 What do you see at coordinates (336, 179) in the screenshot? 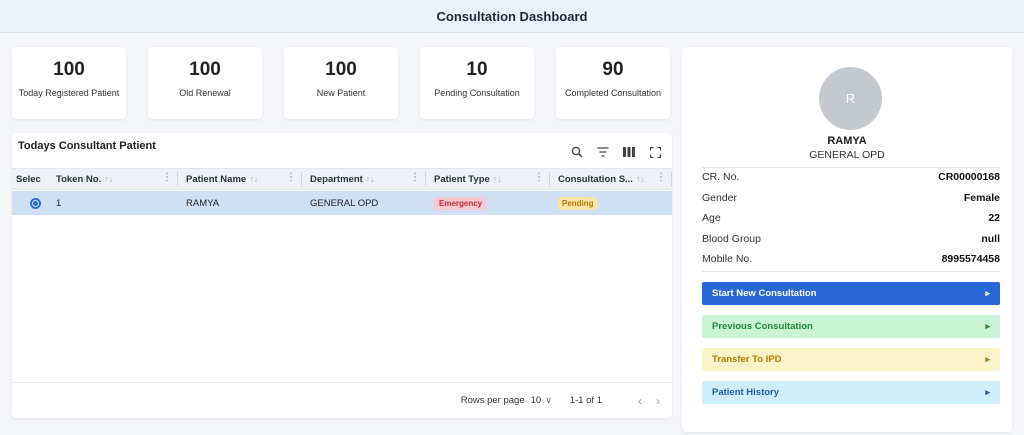
I see `column-label: Department` at bounding box center [336, 179].